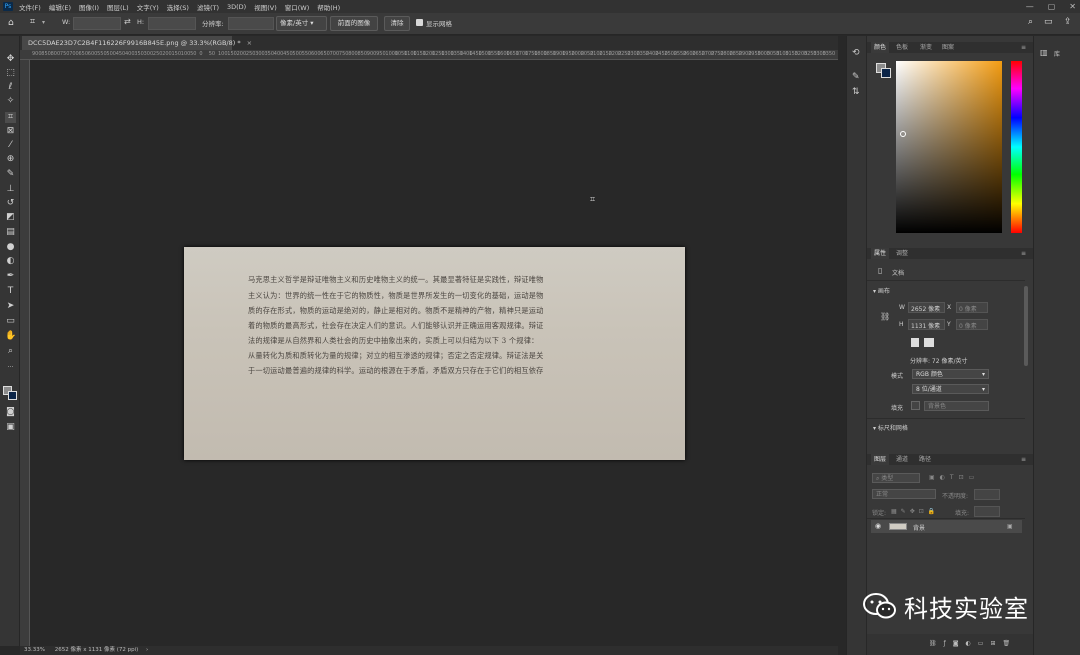  I want to click on swap-icon: ⇄, so click(127, 21).